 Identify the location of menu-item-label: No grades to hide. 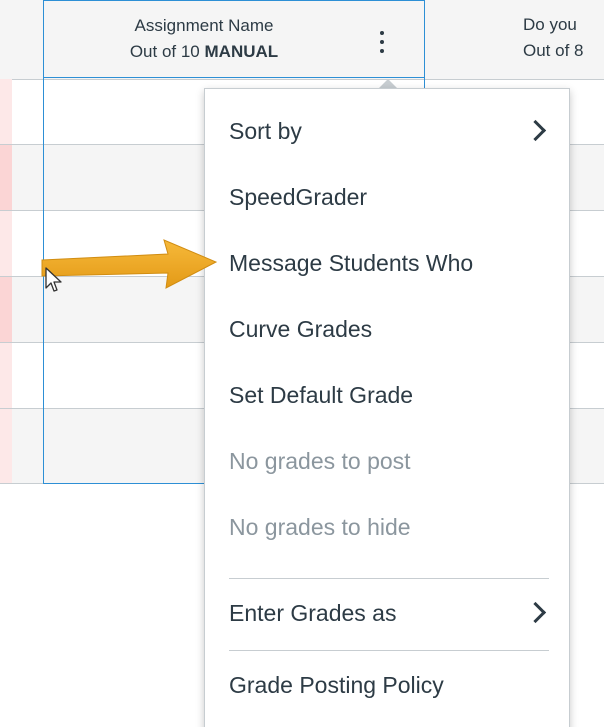
(320, 527).